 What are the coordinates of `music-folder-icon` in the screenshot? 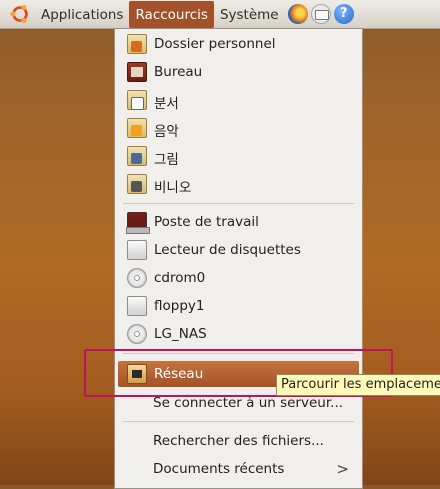 It's located at (137, 128).